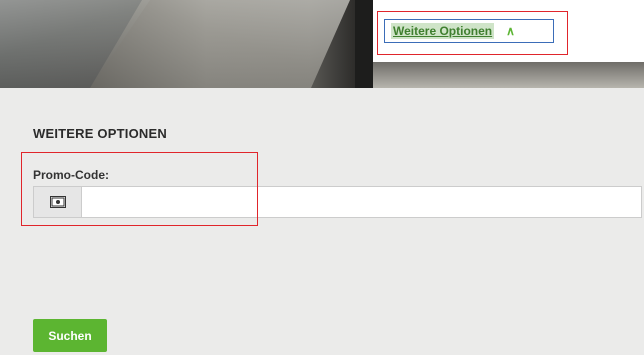 This screenshot has height=355, width=644. Describe the element at coordinates (361, 202) in the screenshot. I see `promo-code-input` at that location.